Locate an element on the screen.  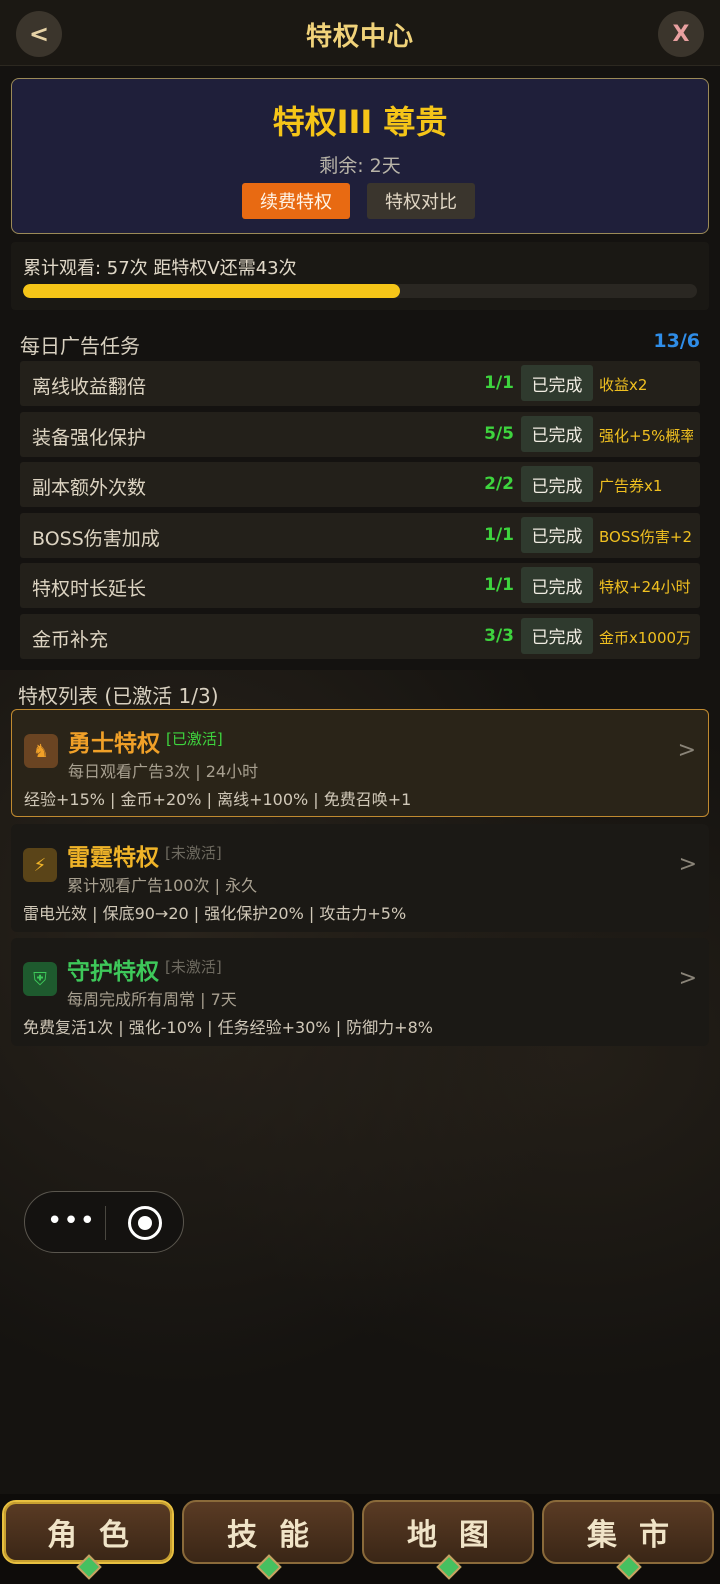
vip-status-card: 特权III 尊贵 剩余: 2天 续费特权 特权对比 is located at coordinates (360, 156).